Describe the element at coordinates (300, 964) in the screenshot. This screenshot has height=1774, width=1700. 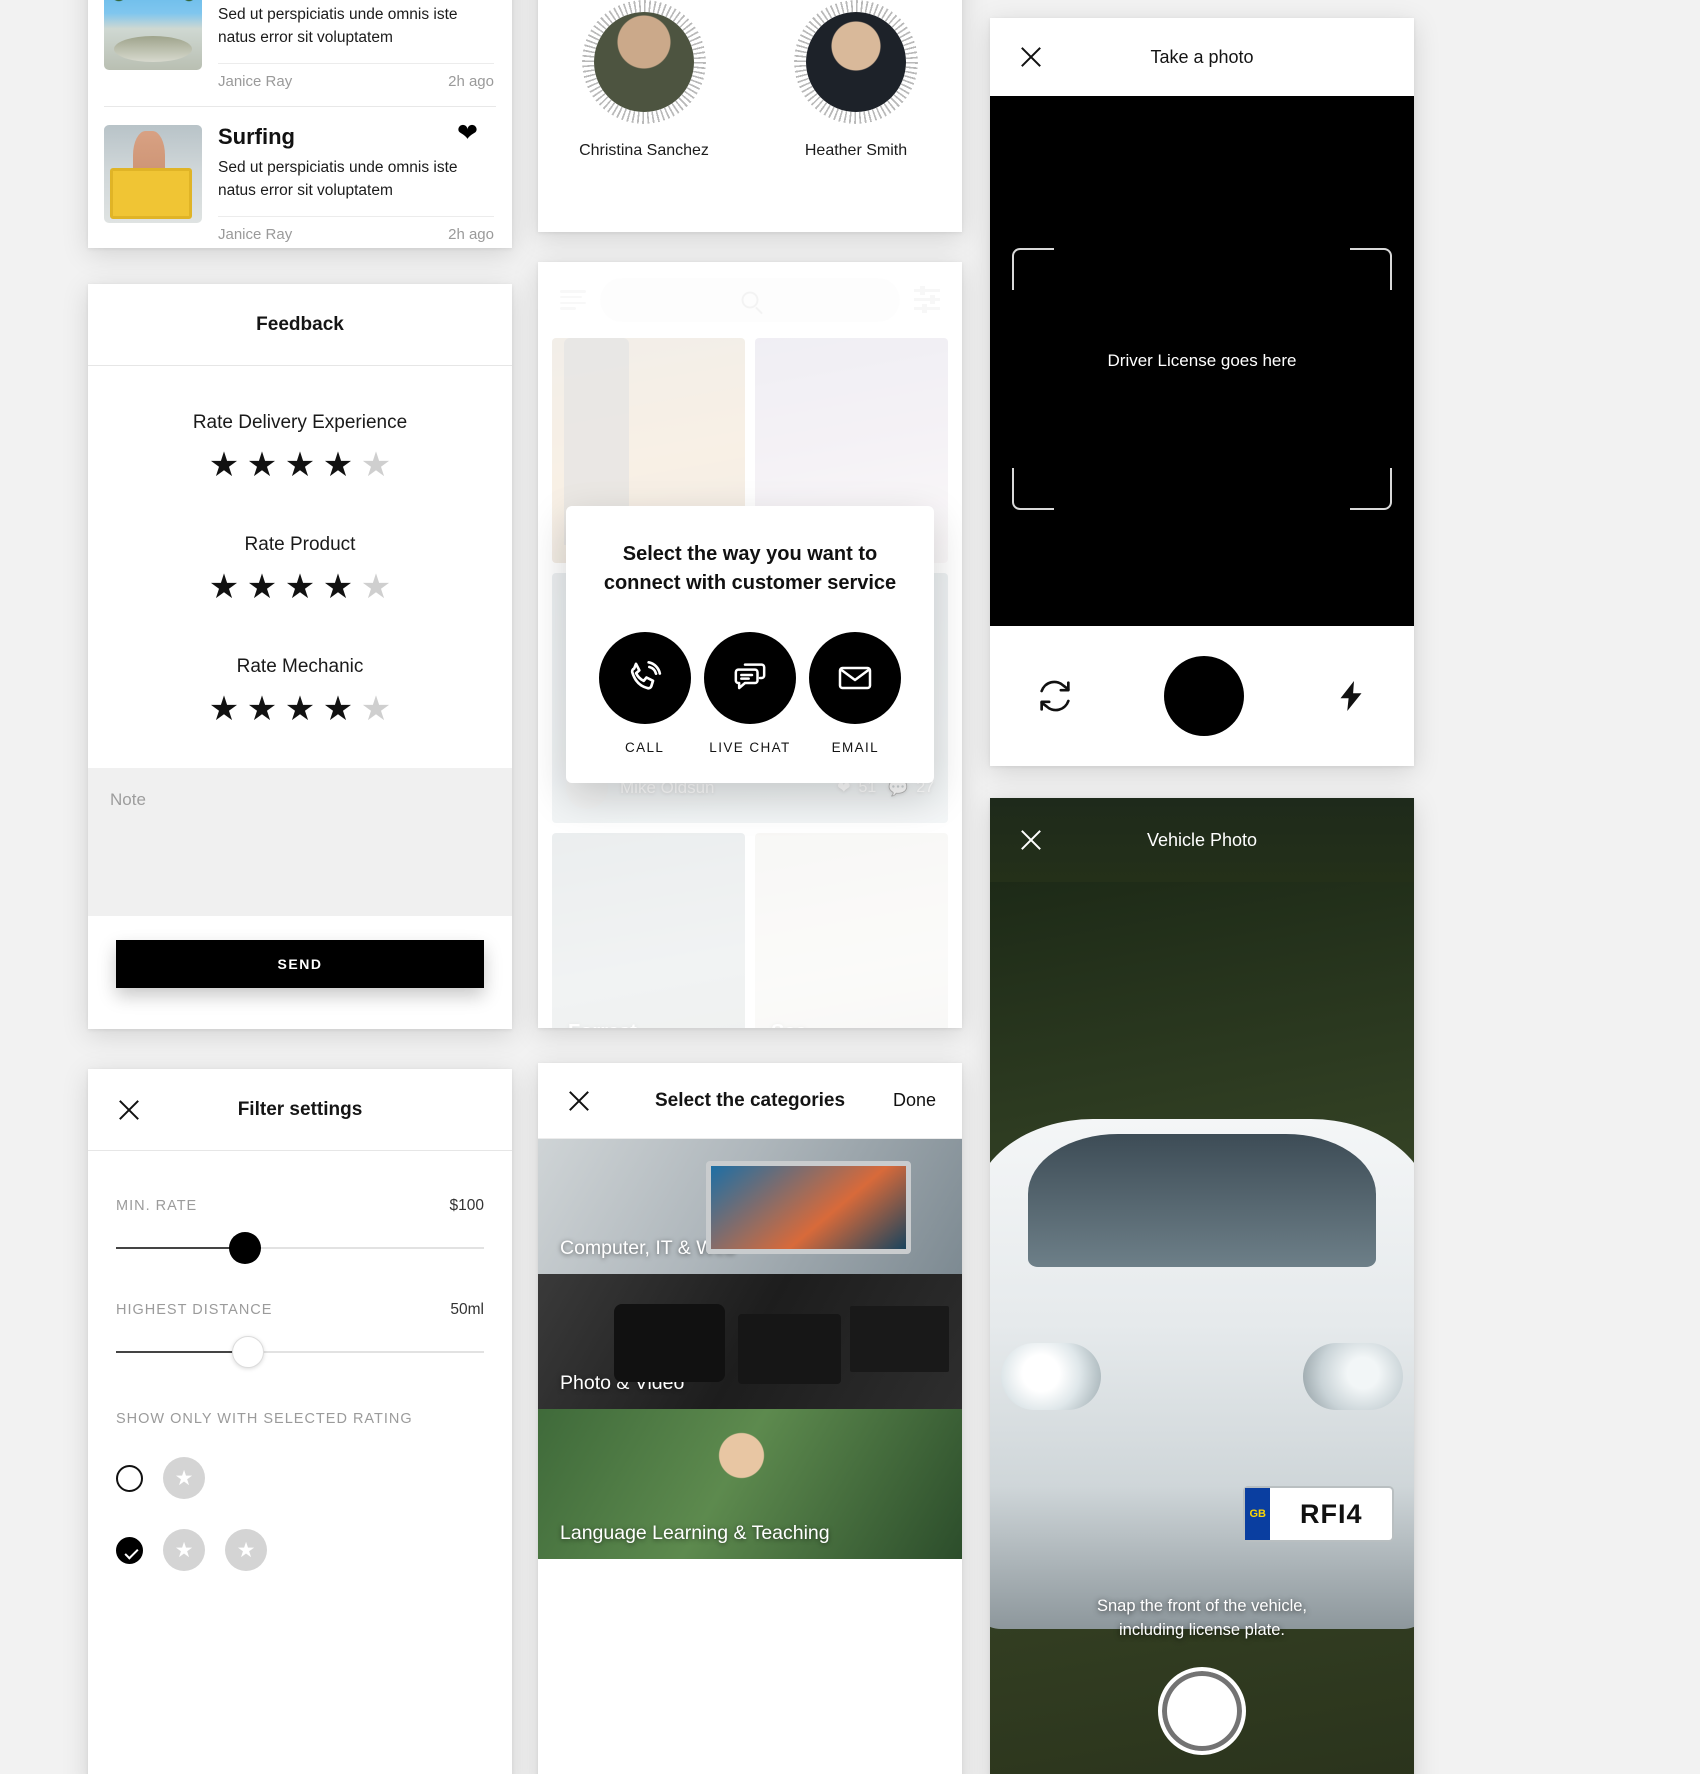
I see `send-button: SEND` at that location.